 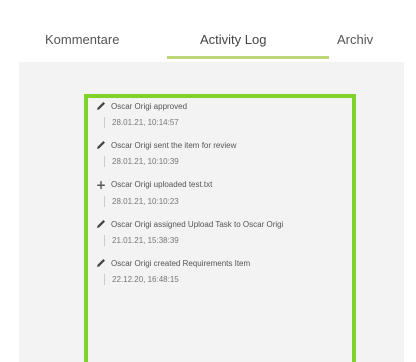 I want to click on log-timestamp: 28.01.21, 10:10:23, so click(x=225, y=201).